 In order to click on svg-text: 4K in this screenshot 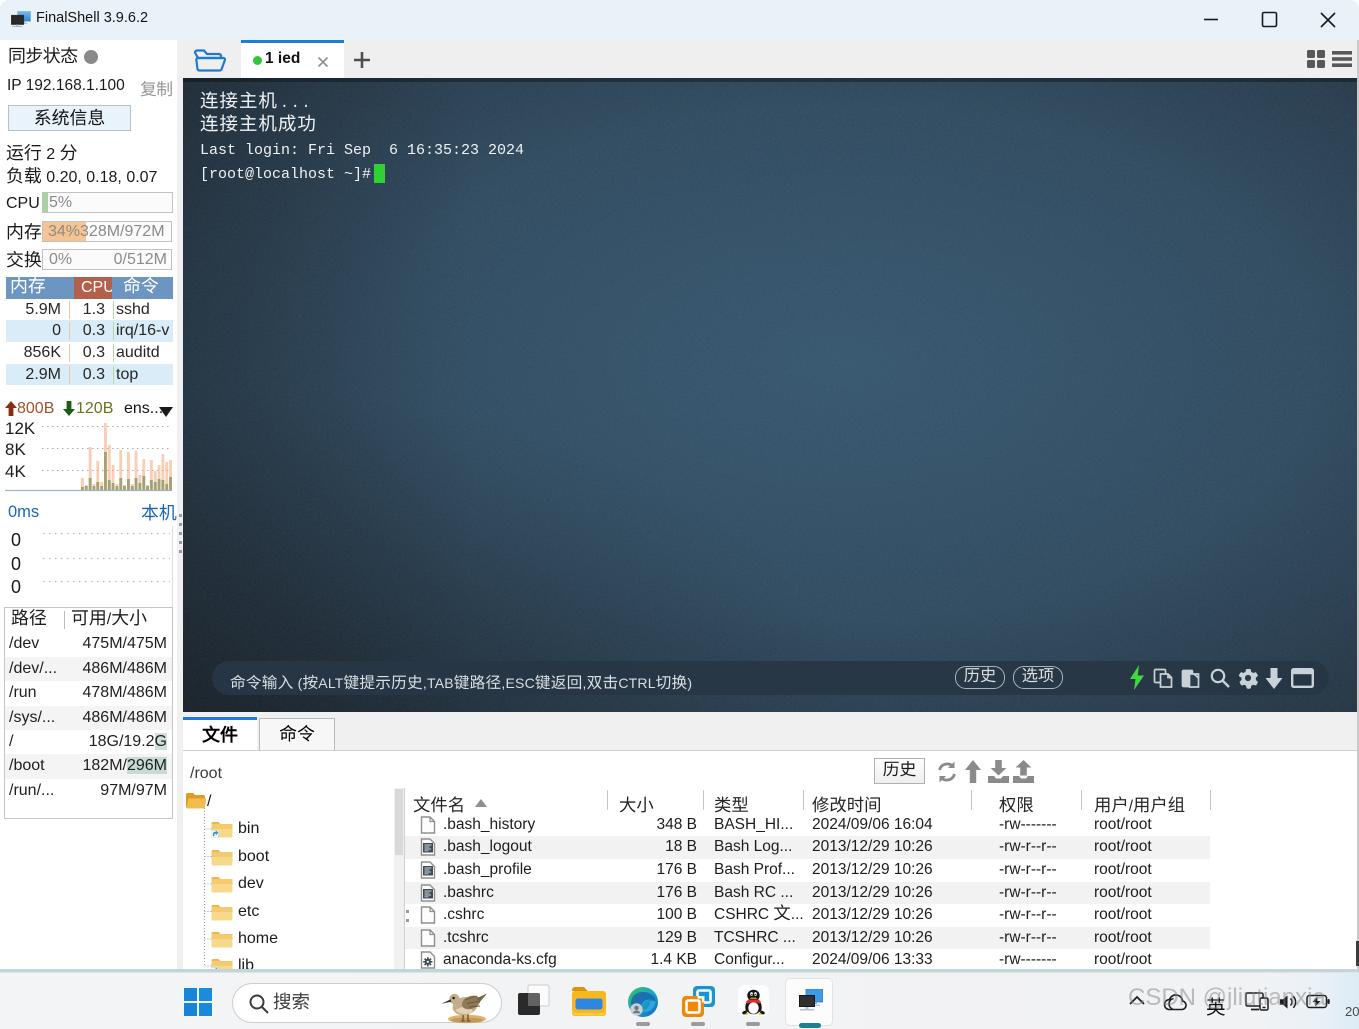, I will do `click(15, 471)`.